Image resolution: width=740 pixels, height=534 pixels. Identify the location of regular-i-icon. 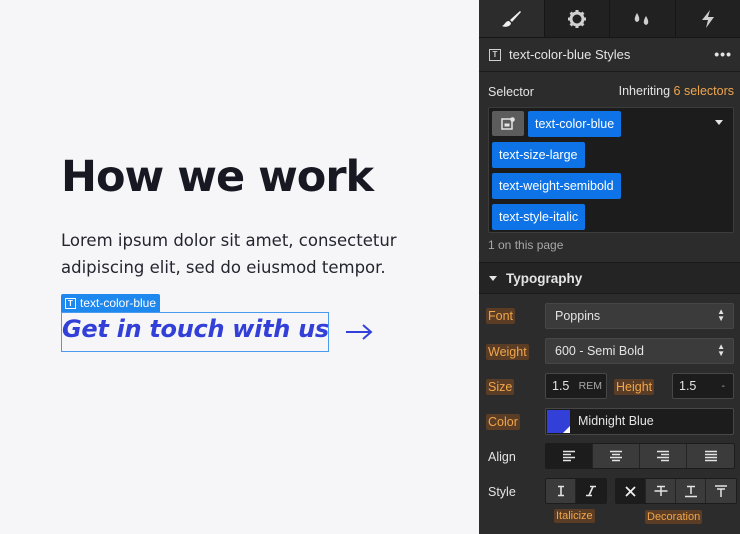
(560, 491).